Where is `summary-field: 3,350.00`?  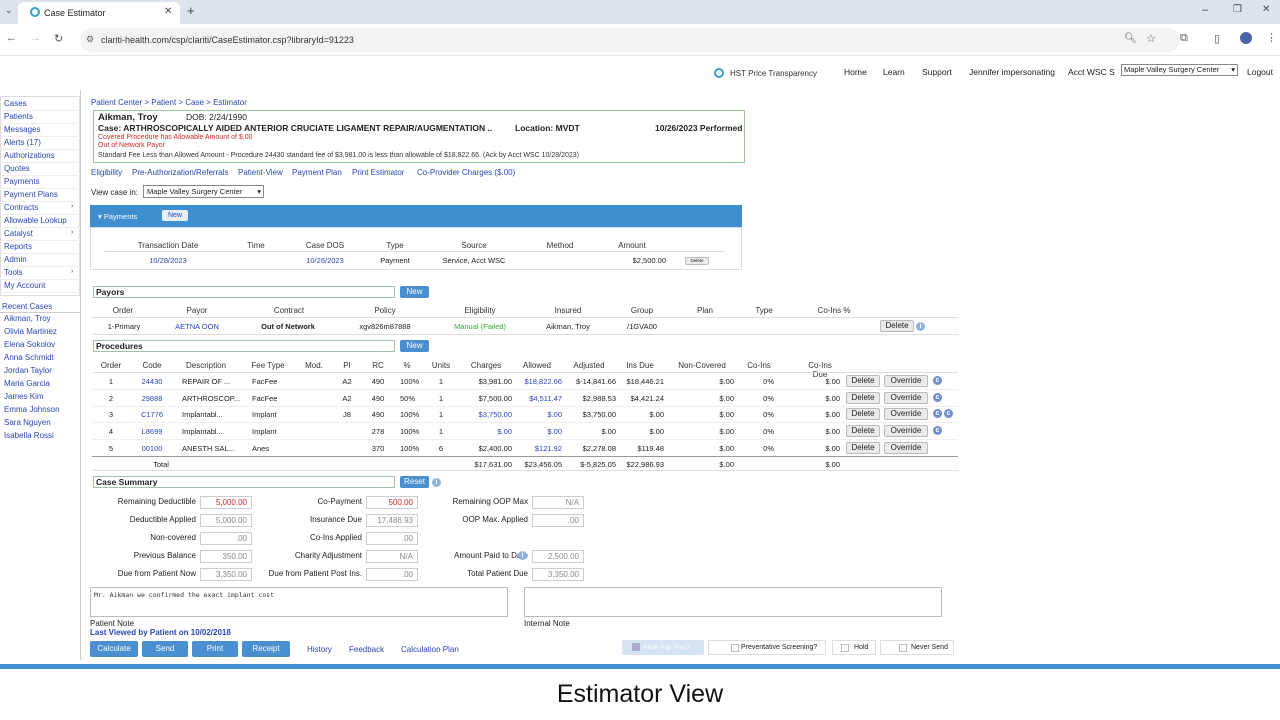 summary-field: 3,350.00 is located at coordinates (558, 574).